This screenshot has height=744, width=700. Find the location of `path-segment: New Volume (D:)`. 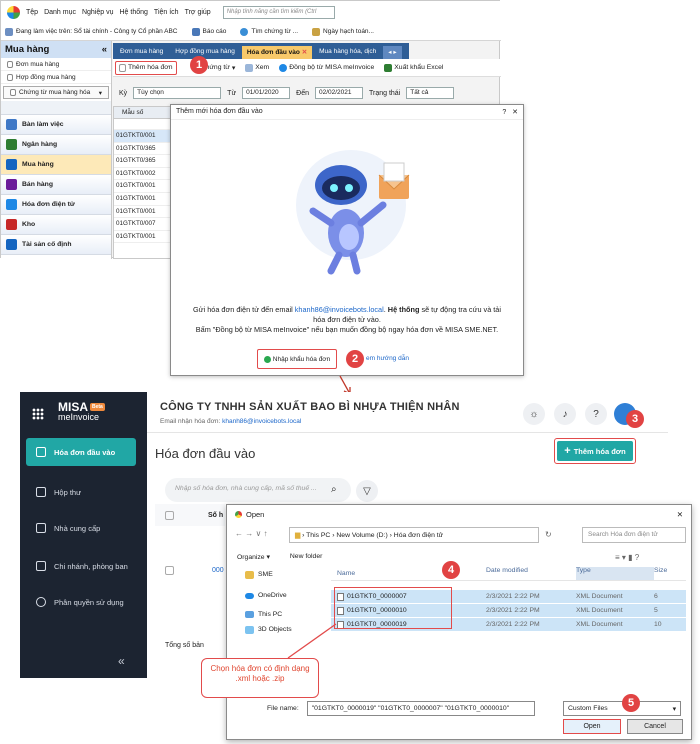

path-segment: New Volume (D:) is located at coordinates (361, 535).